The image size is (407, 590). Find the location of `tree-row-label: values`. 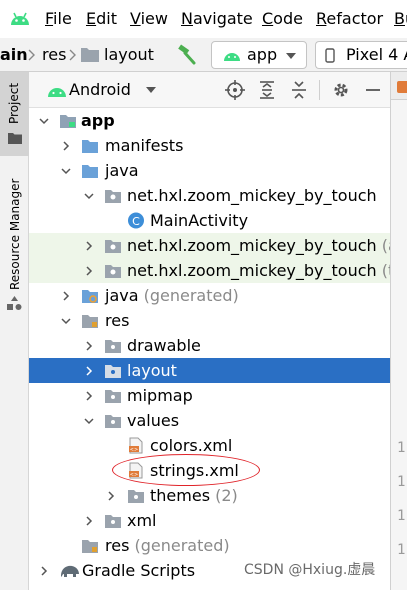

tree-row-label: values is located at coordinates (153, 420).